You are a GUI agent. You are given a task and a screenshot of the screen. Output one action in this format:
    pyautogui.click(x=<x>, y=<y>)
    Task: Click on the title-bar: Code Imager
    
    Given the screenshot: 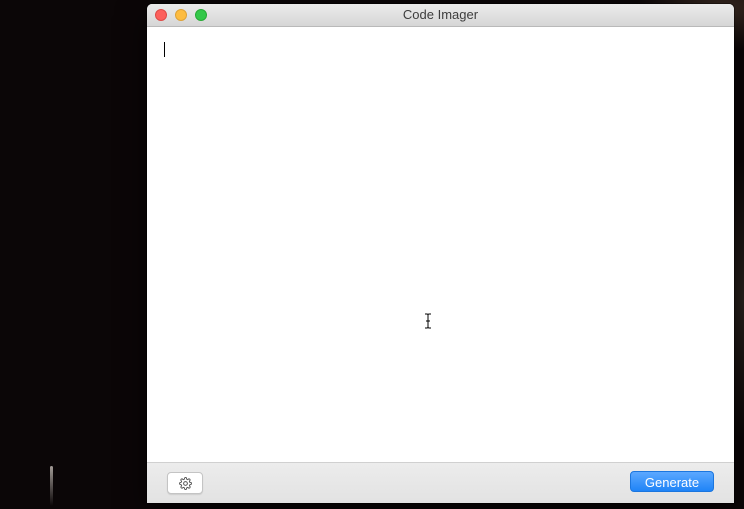 What is the action you would take?
    pyautogui.click(x=440, y=15)
    